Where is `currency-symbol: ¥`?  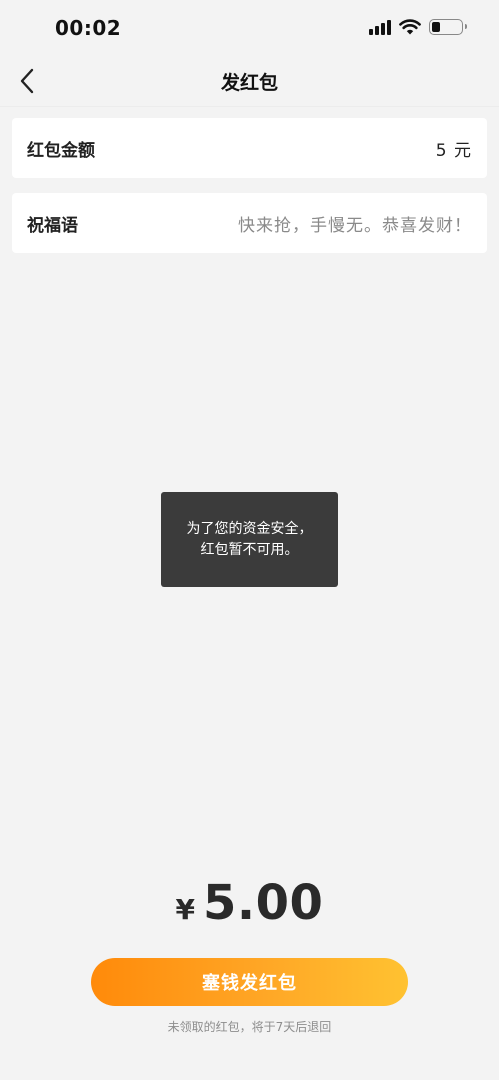
currency-symbol: ¥ is located at coordinates (185, 909).